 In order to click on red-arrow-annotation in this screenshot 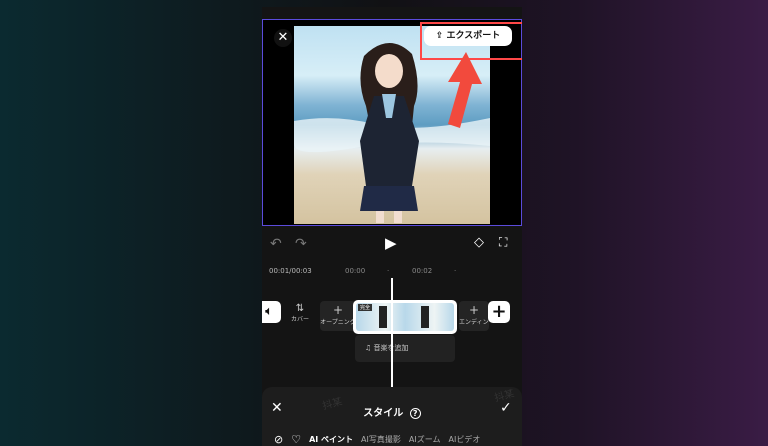, I will do `click(465, 90)`.